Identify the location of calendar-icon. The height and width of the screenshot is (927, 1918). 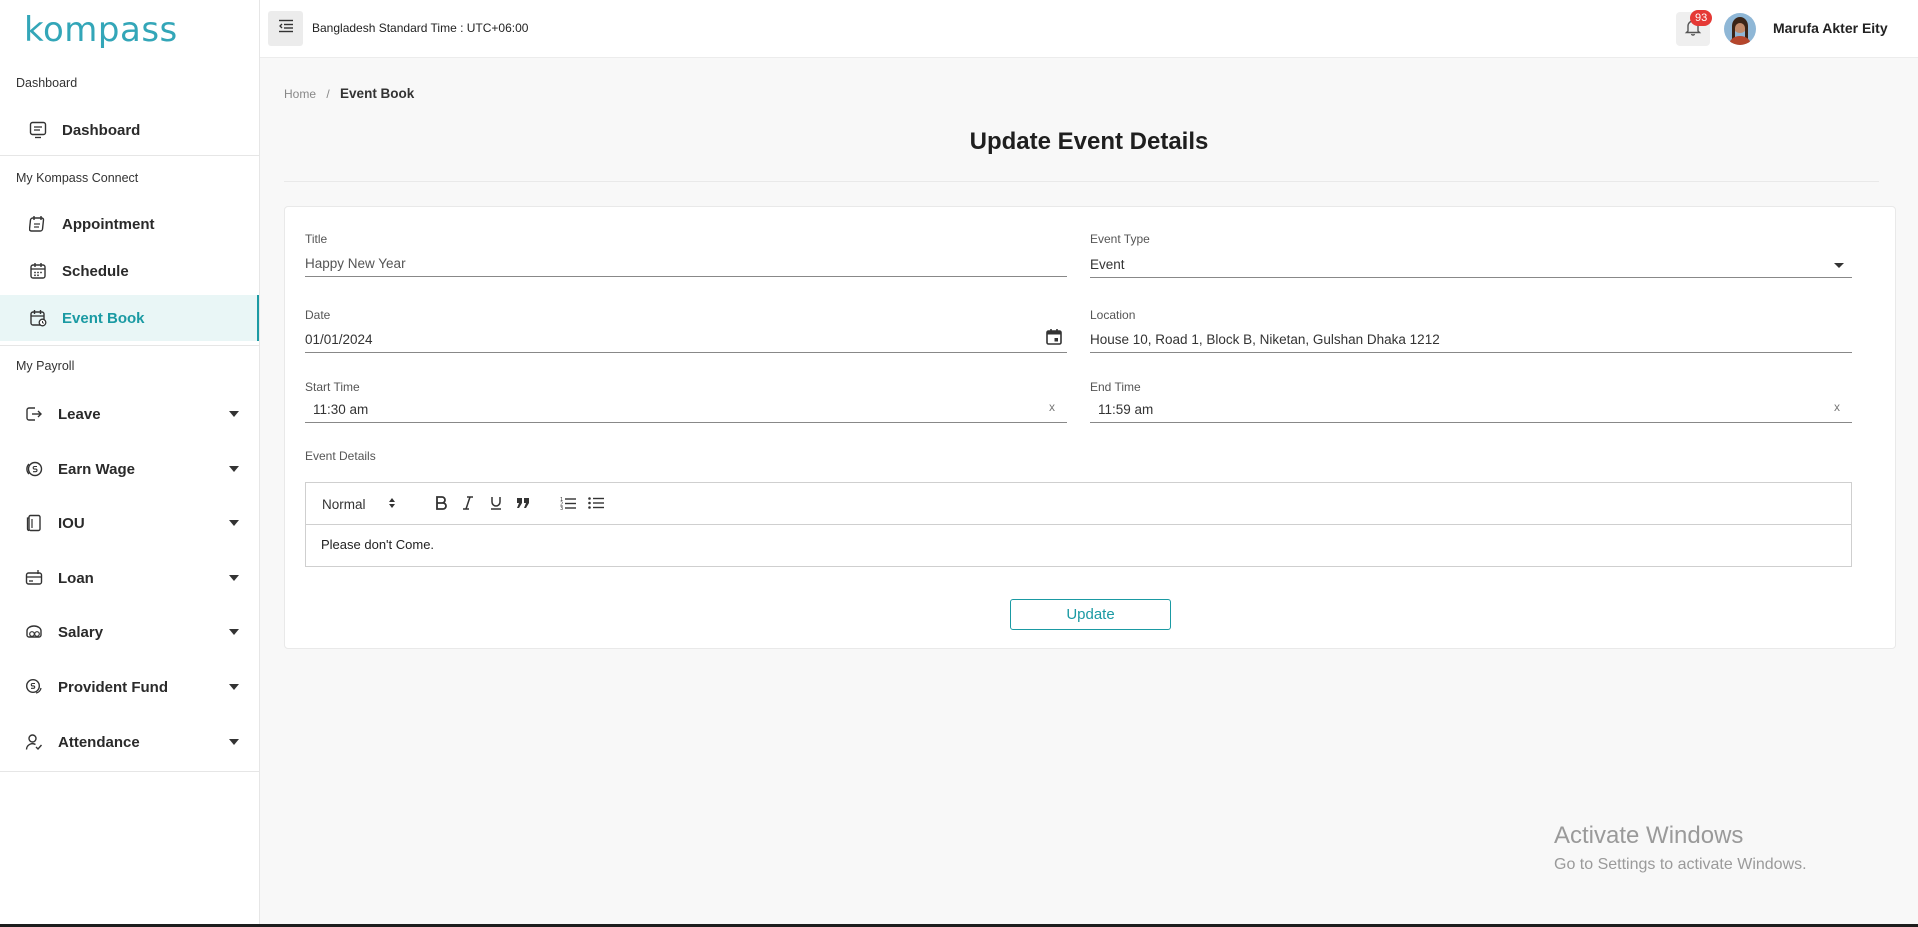
(38, 271).